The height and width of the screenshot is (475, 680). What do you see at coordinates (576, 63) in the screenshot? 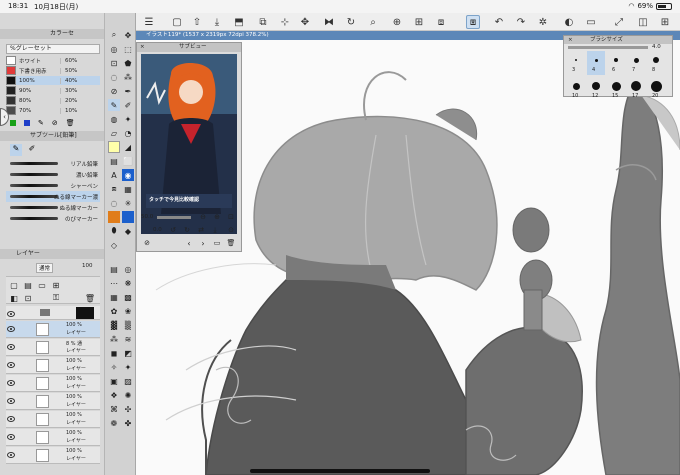
I see `brush-size-option: 3` at bounding box center [576, 63].